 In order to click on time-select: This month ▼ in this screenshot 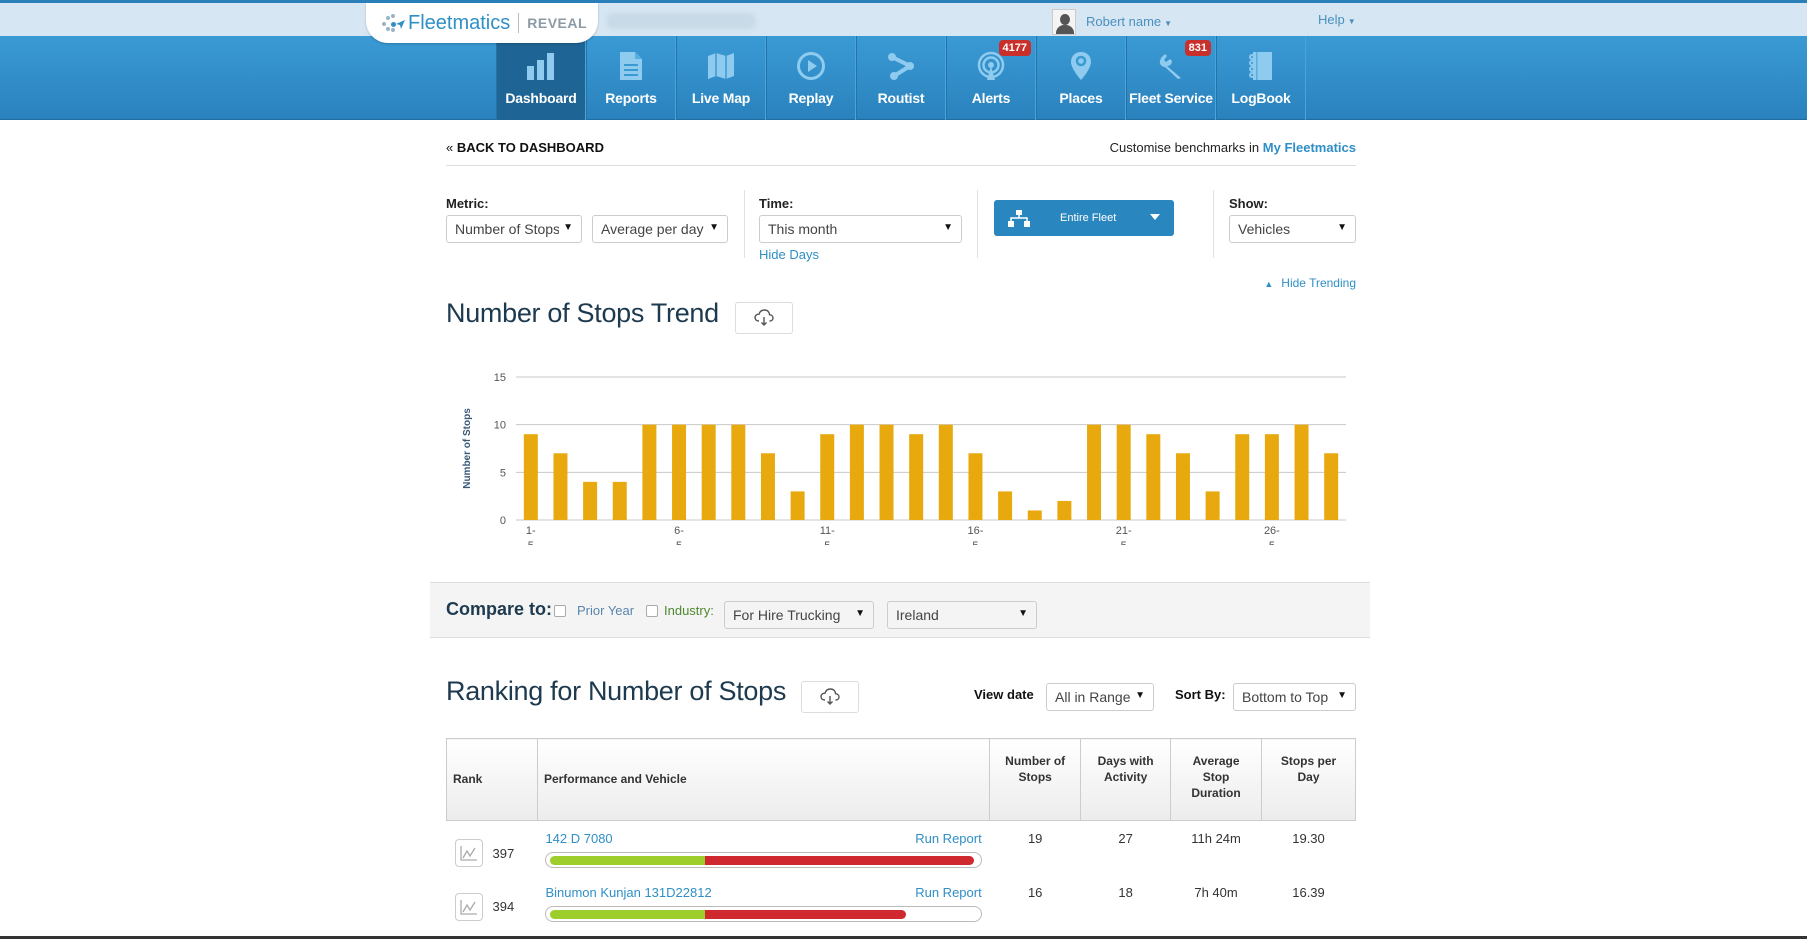, I will do `click(860, 229)`.